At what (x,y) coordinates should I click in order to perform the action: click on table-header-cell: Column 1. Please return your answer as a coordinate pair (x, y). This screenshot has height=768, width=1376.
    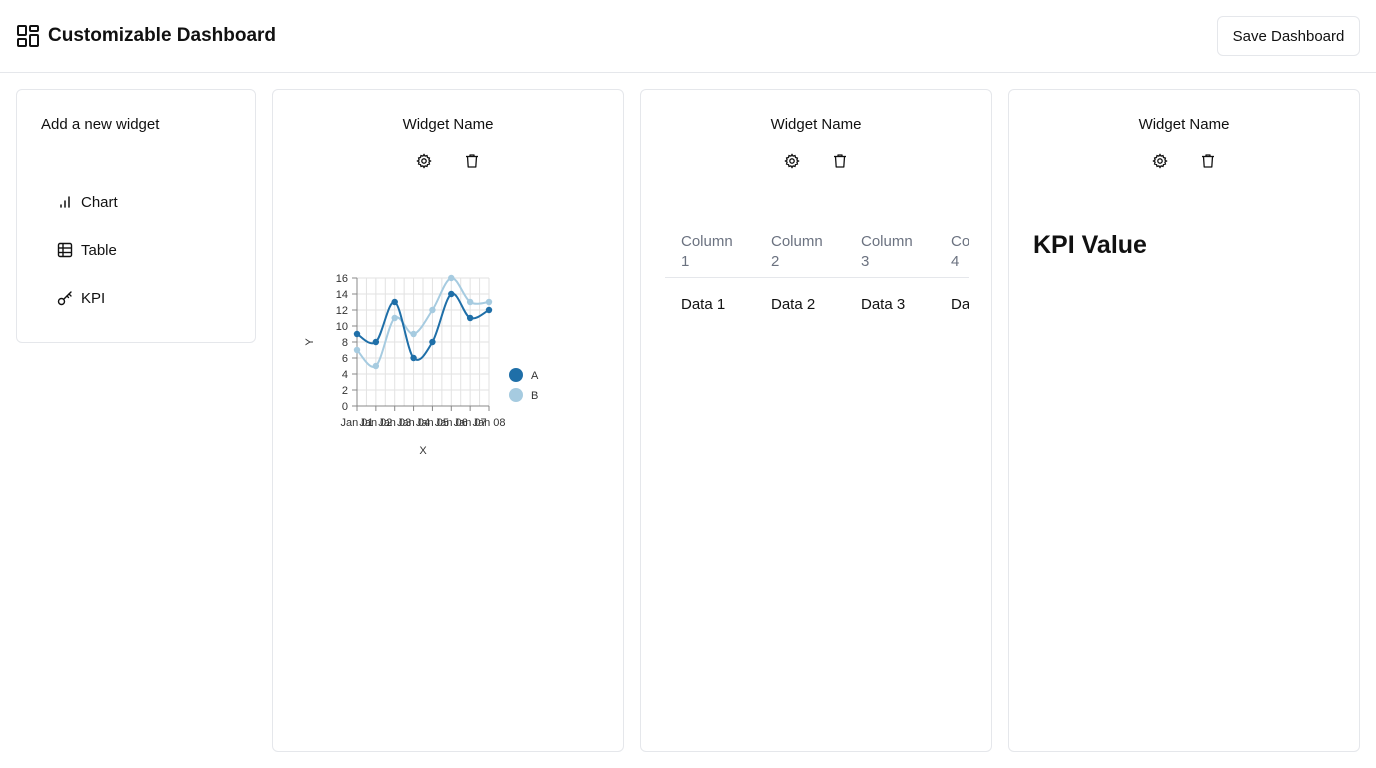
    Looking at the image, I should click on (710, 253).